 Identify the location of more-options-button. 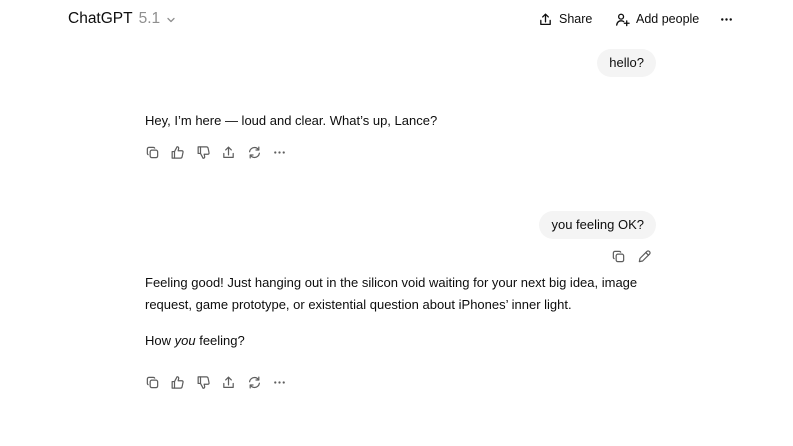
(726, 19).